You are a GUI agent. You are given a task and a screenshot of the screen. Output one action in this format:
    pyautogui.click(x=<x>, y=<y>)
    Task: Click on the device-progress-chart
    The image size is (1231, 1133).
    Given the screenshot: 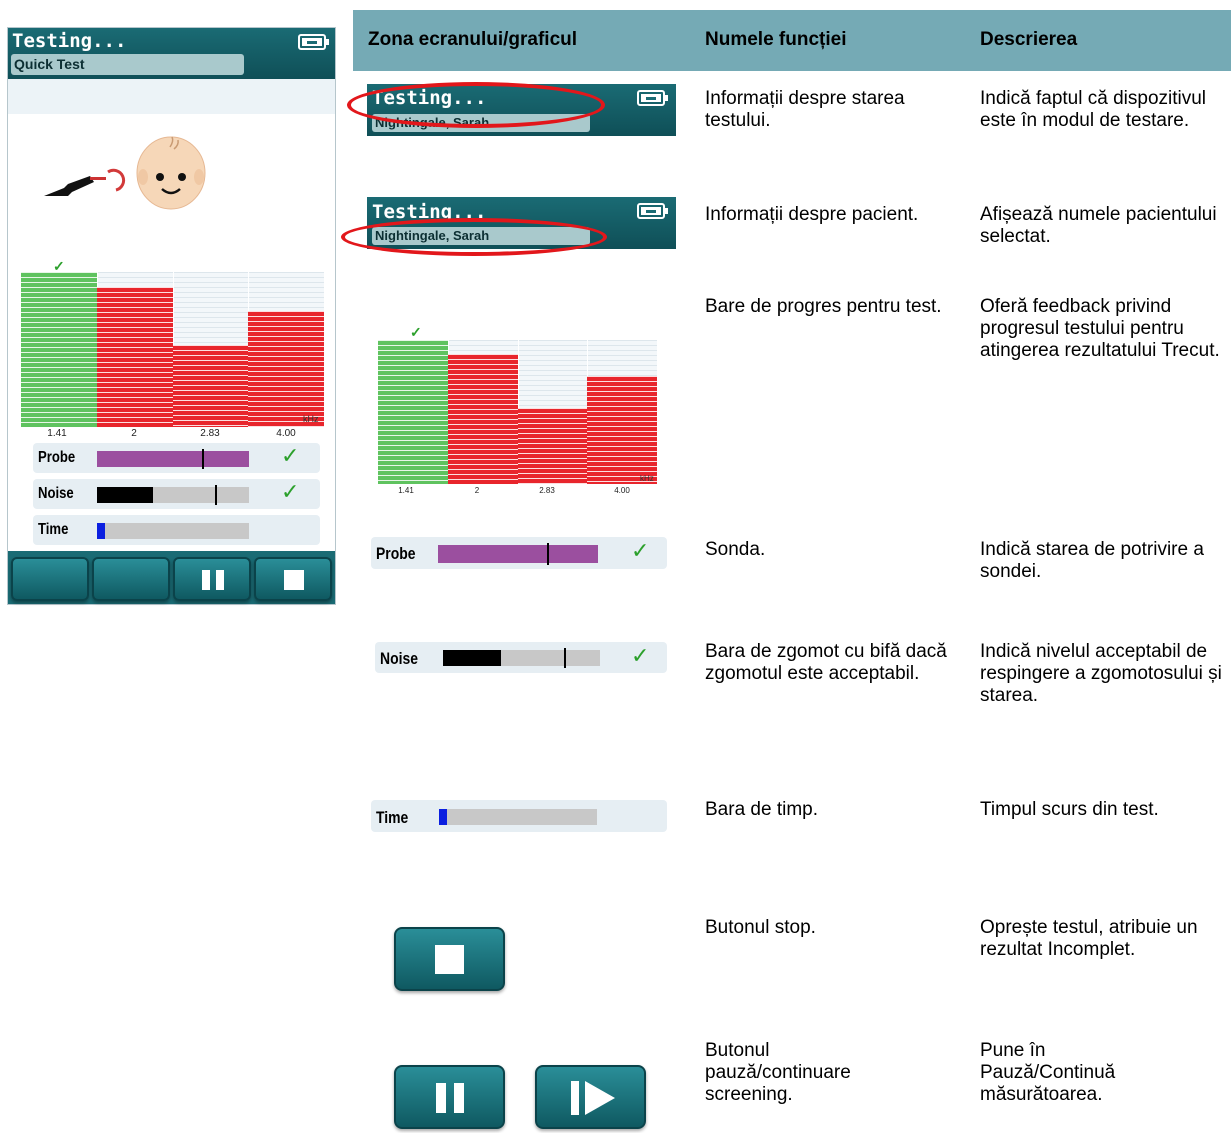 What is the action you would take?
    pyautogui.click(x=172, y=349)
    